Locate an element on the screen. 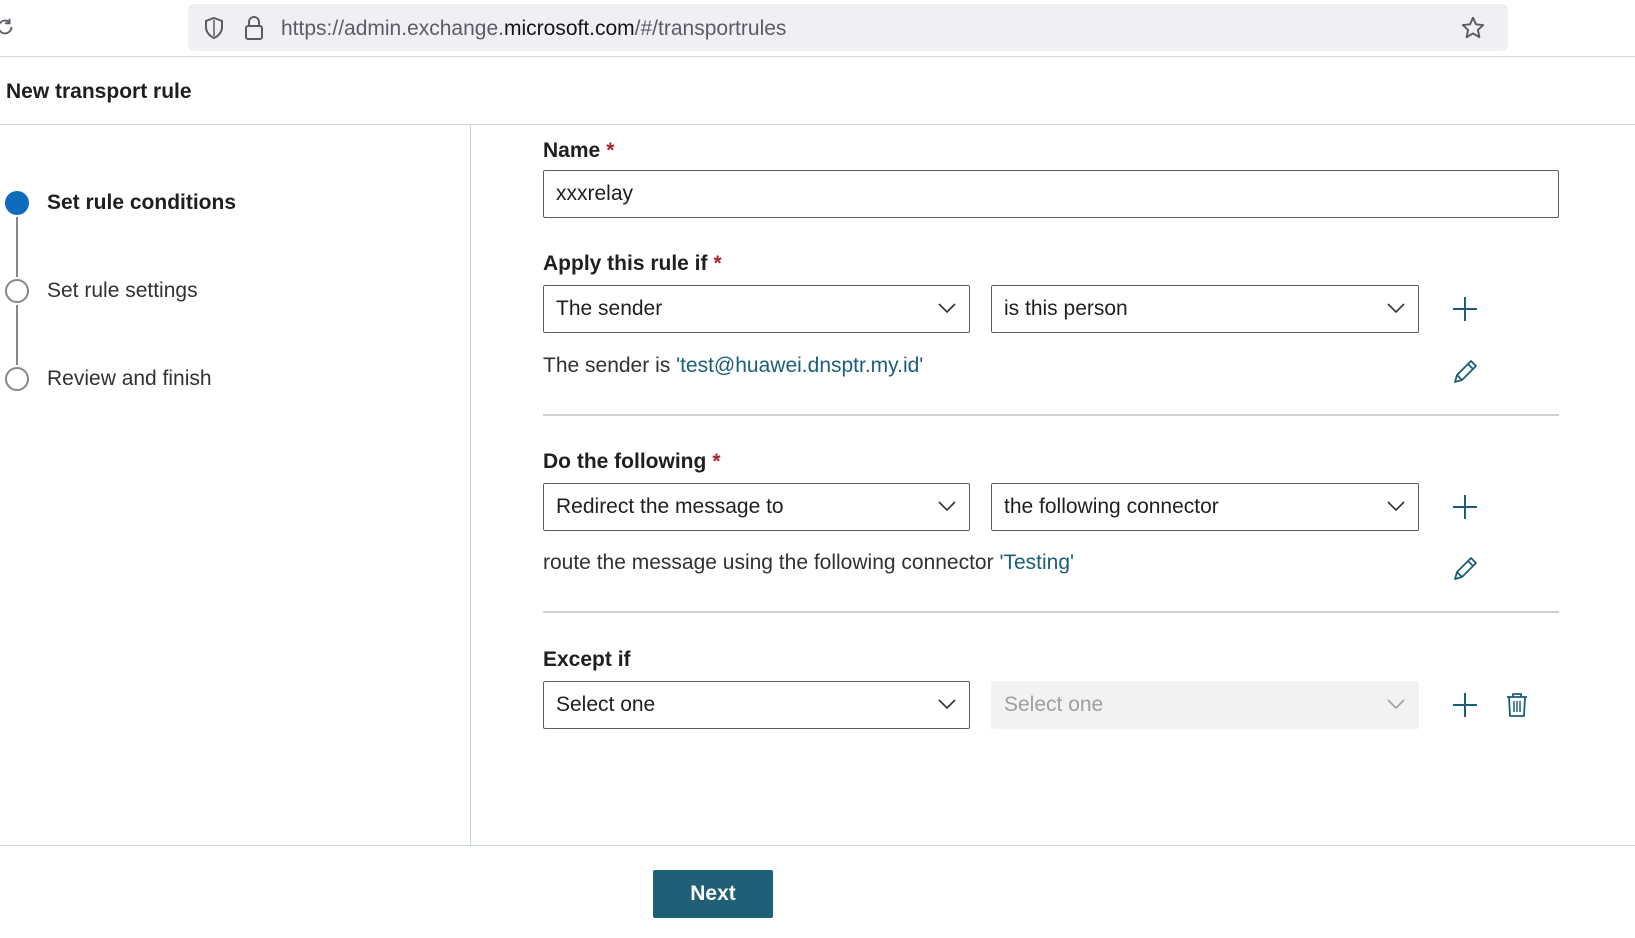 The image size is (1635, 938). add-exception-button is located at coordinates (1465, 705).